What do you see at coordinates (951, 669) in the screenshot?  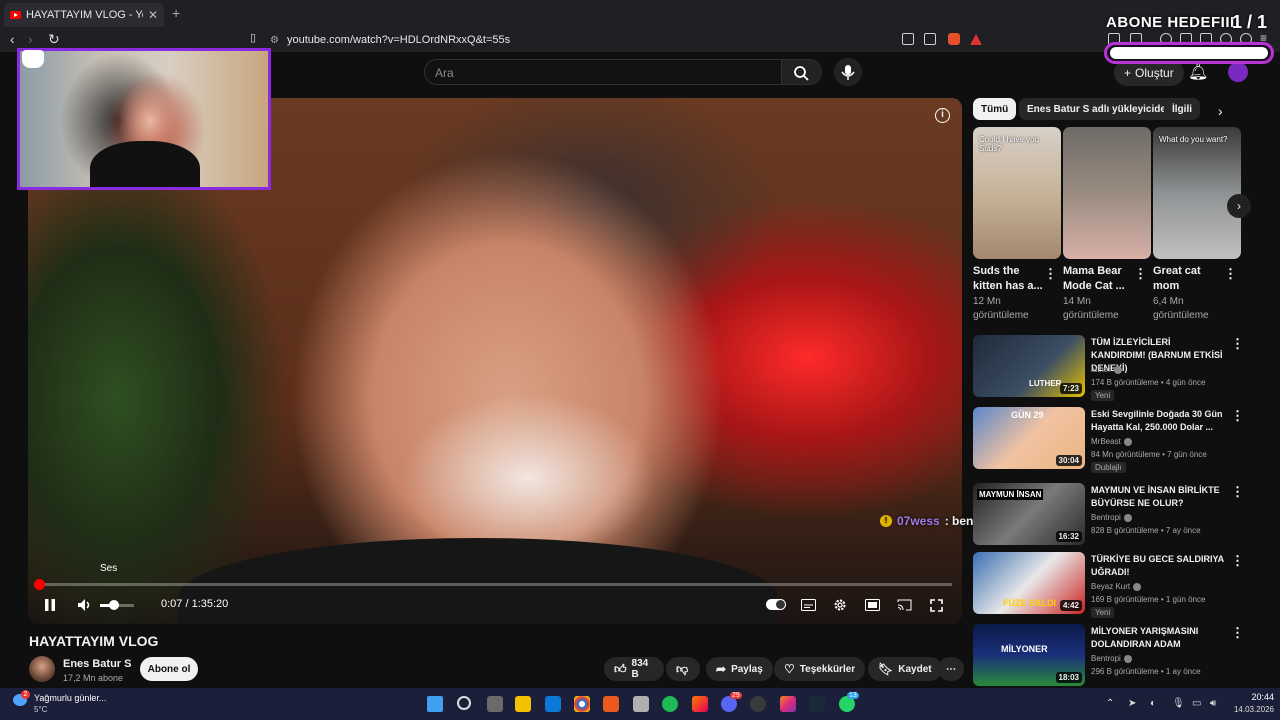 I see `more-actions-button: ⋯` at bounding box center [951, 669].